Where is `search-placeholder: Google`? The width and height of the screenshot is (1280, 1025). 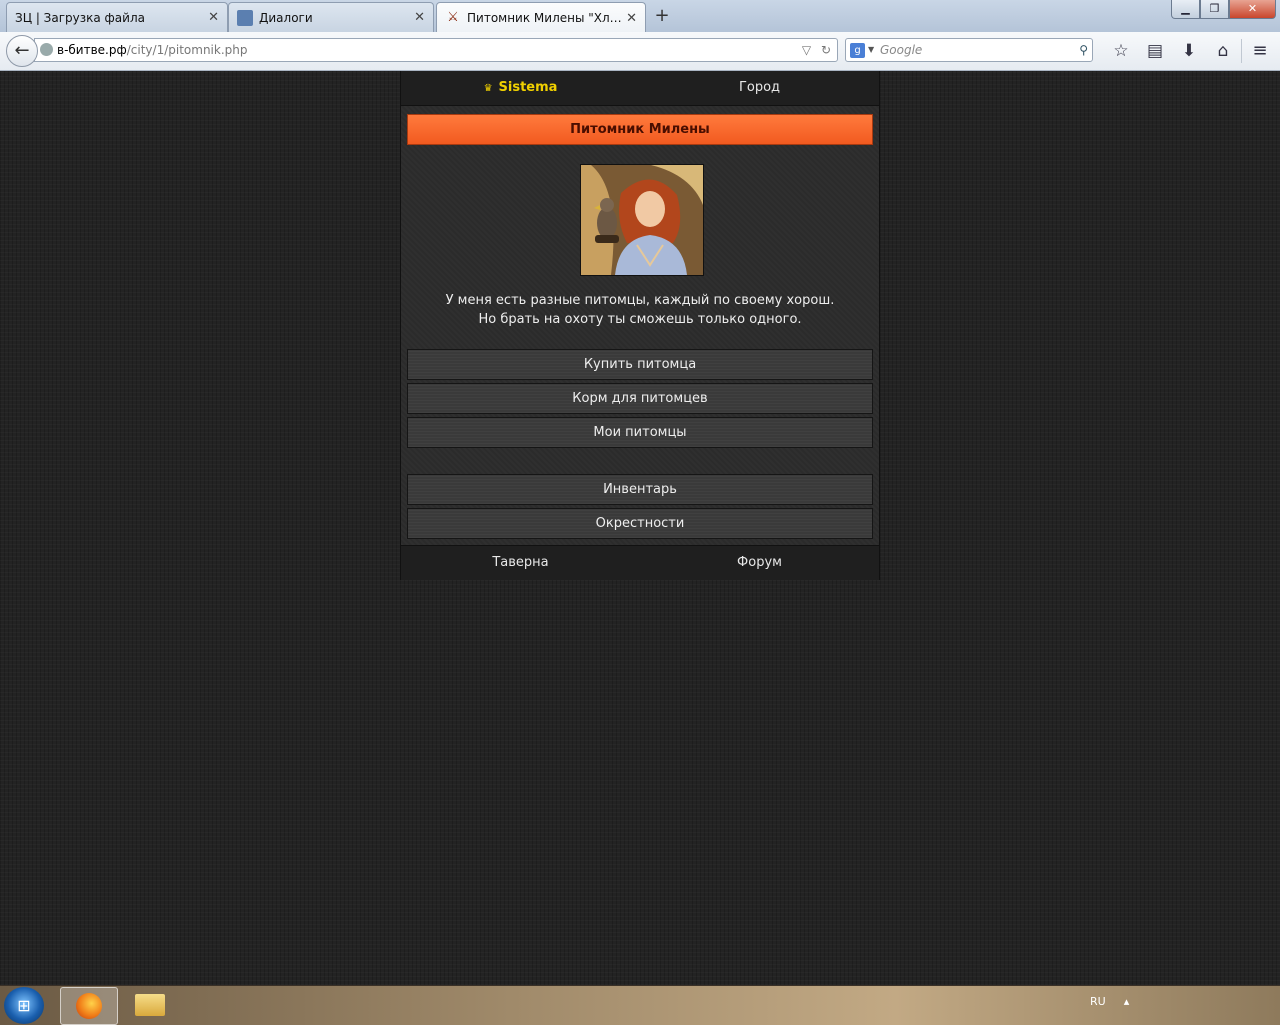 search-placeholder: Google is located at coordinates (901, 50).